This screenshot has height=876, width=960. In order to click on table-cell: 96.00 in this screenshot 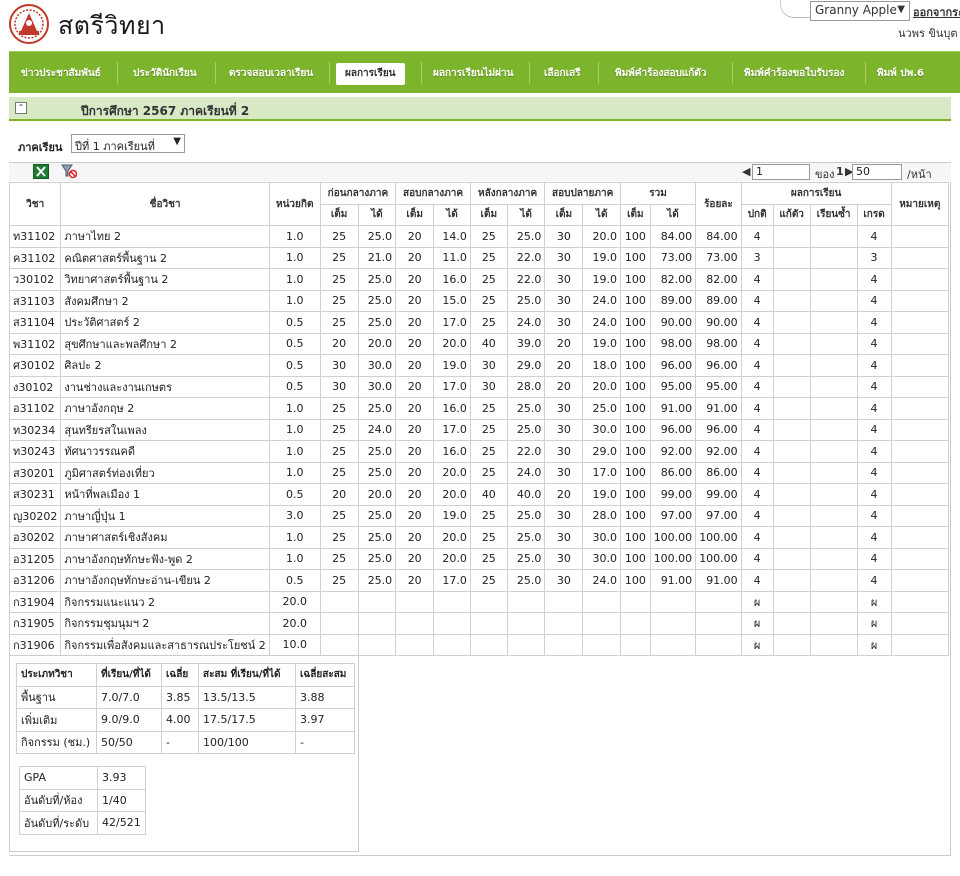, I will do `click(673, 429)`.